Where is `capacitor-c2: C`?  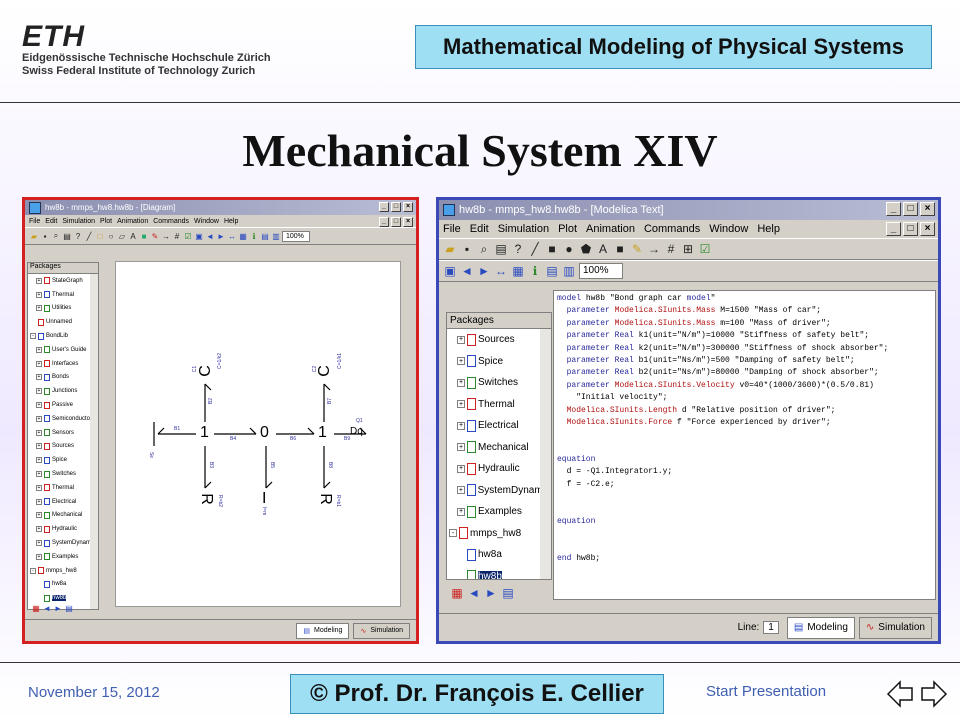
capacitor-c2: C is located at coordinates (325, 371).